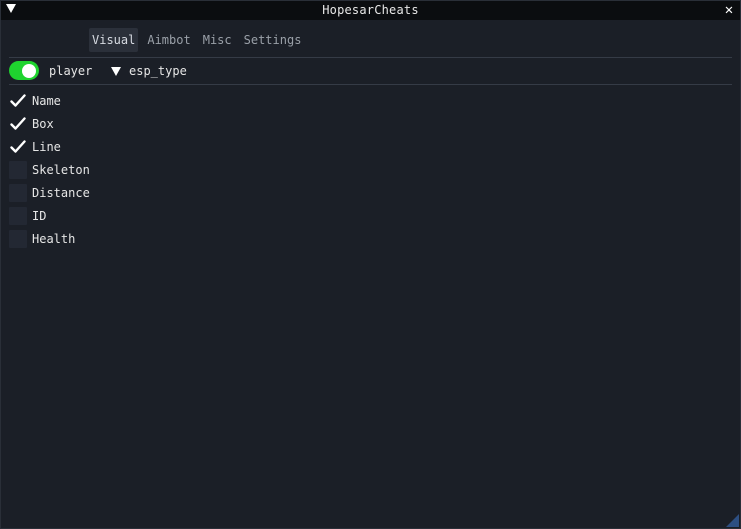  What do you see at coordinates (18, 238) in the screenshot?
I see `checkbox-health` at bounding box center [18, 238].